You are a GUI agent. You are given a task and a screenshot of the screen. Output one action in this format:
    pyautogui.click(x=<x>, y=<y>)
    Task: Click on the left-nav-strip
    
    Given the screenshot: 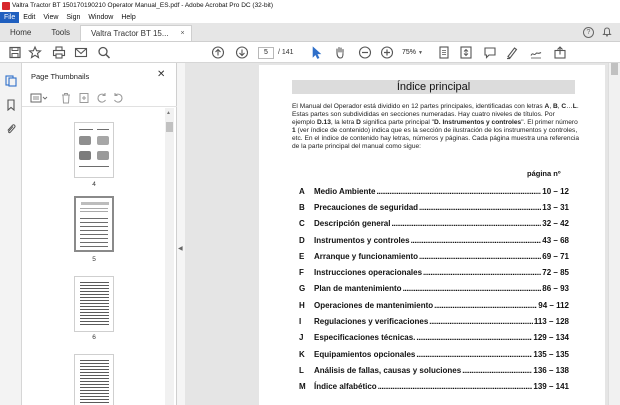 What is the action you would take?
    pyautogui.click(x=11, y=234)
    